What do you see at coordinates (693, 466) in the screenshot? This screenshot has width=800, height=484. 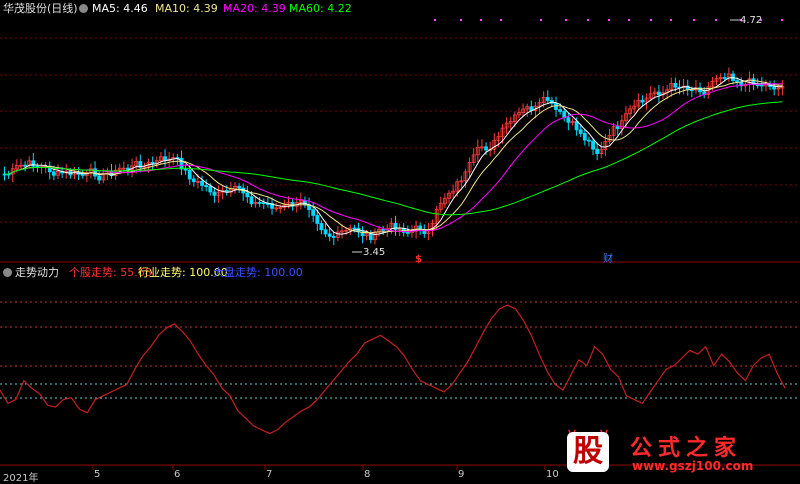 I see `watermark-url: www.gszj100.com` at bounding box center [693, 466].